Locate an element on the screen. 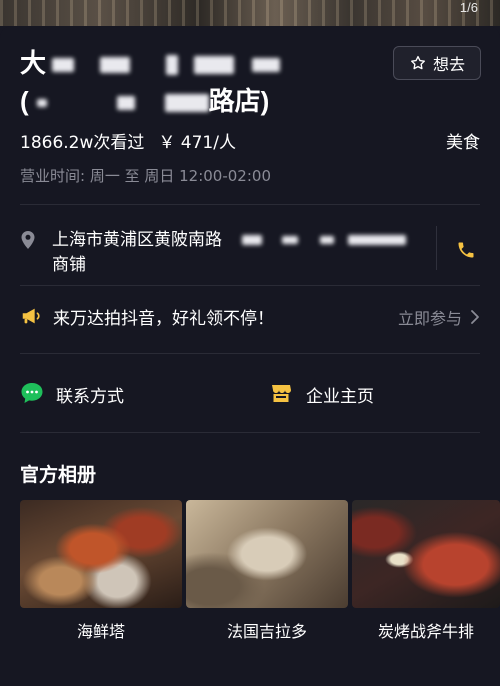 The image size is (500, 686). shop-icon is located at coordinates (281, 393).